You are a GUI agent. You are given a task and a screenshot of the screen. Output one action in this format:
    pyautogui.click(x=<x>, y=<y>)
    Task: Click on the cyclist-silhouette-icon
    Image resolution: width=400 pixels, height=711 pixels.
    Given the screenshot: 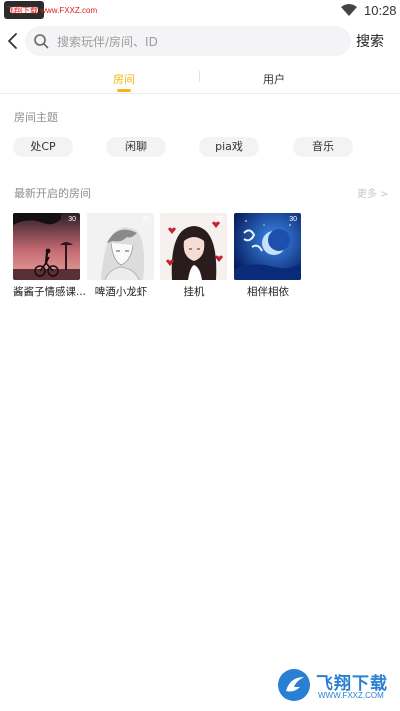 What is the action you would take?
    pyautogui.click(x=46, y=246)
    